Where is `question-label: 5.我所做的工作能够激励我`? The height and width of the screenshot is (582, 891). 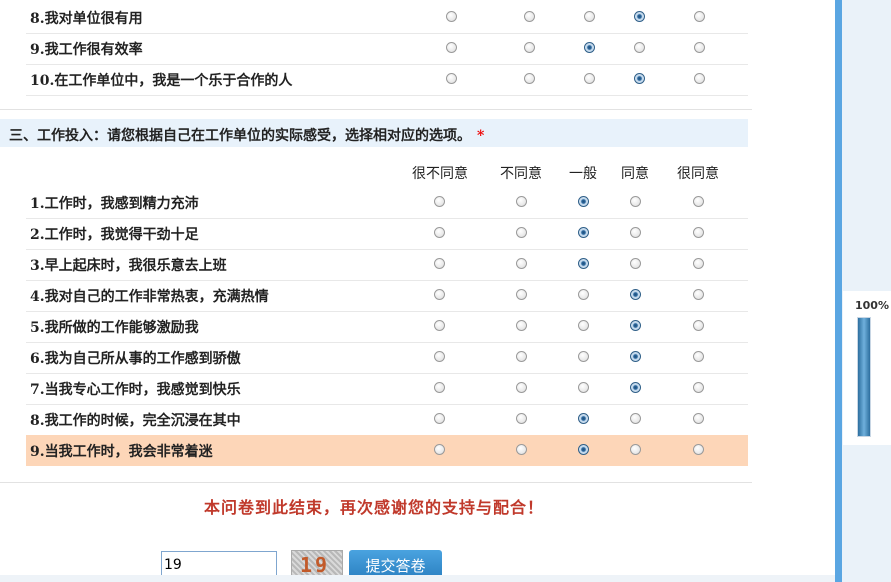
question-label: 5.我所做的工作能够激励我 is located at coordinates (114, 328).